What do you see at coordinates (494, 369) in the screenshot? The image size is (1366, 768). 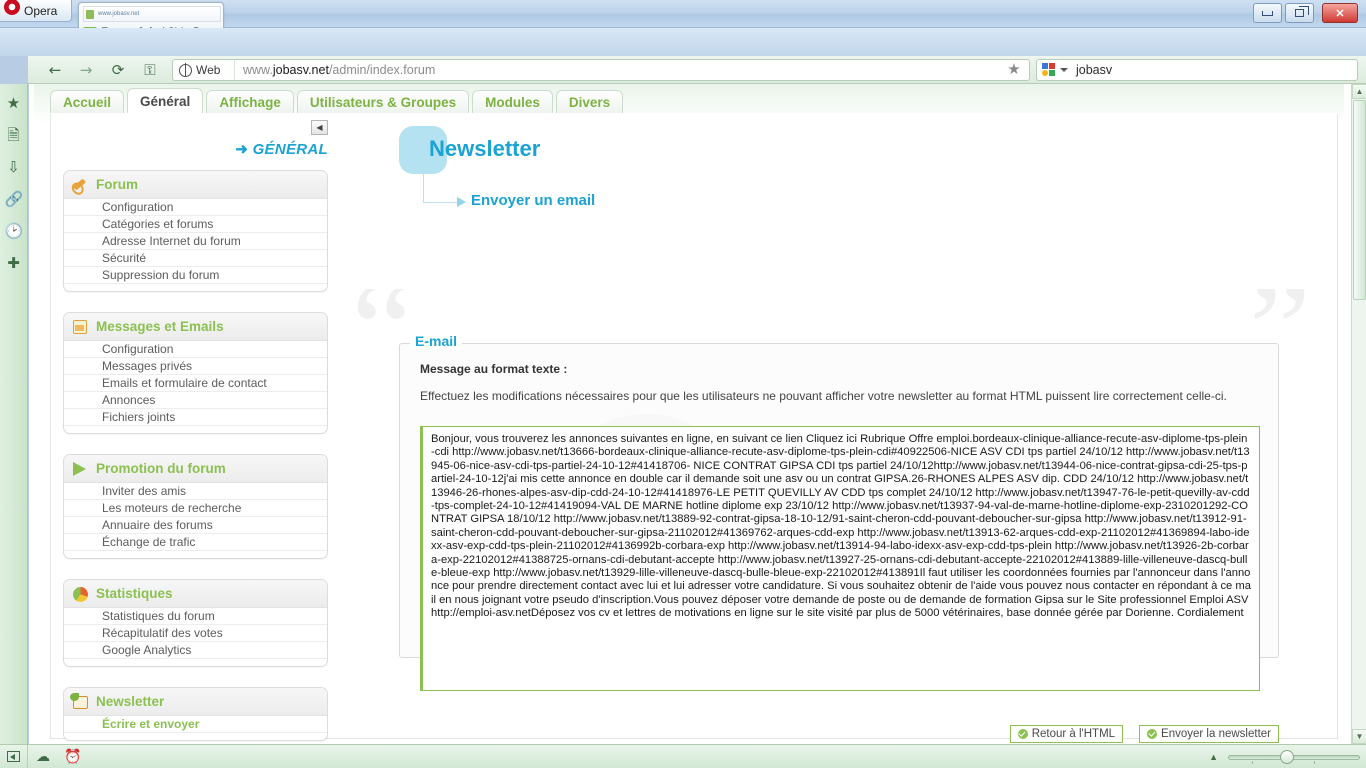 I see `message-format-label: Message au format texte :` at bounding box center [494, 369].